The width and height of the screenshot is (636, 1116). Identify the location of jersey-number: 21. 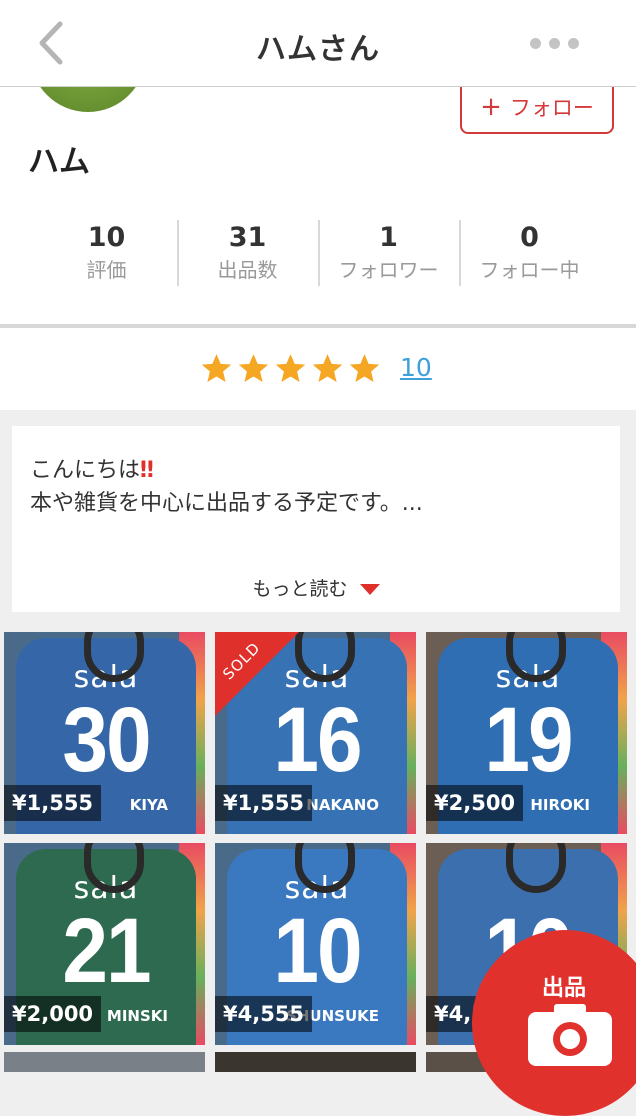
(106, 951).